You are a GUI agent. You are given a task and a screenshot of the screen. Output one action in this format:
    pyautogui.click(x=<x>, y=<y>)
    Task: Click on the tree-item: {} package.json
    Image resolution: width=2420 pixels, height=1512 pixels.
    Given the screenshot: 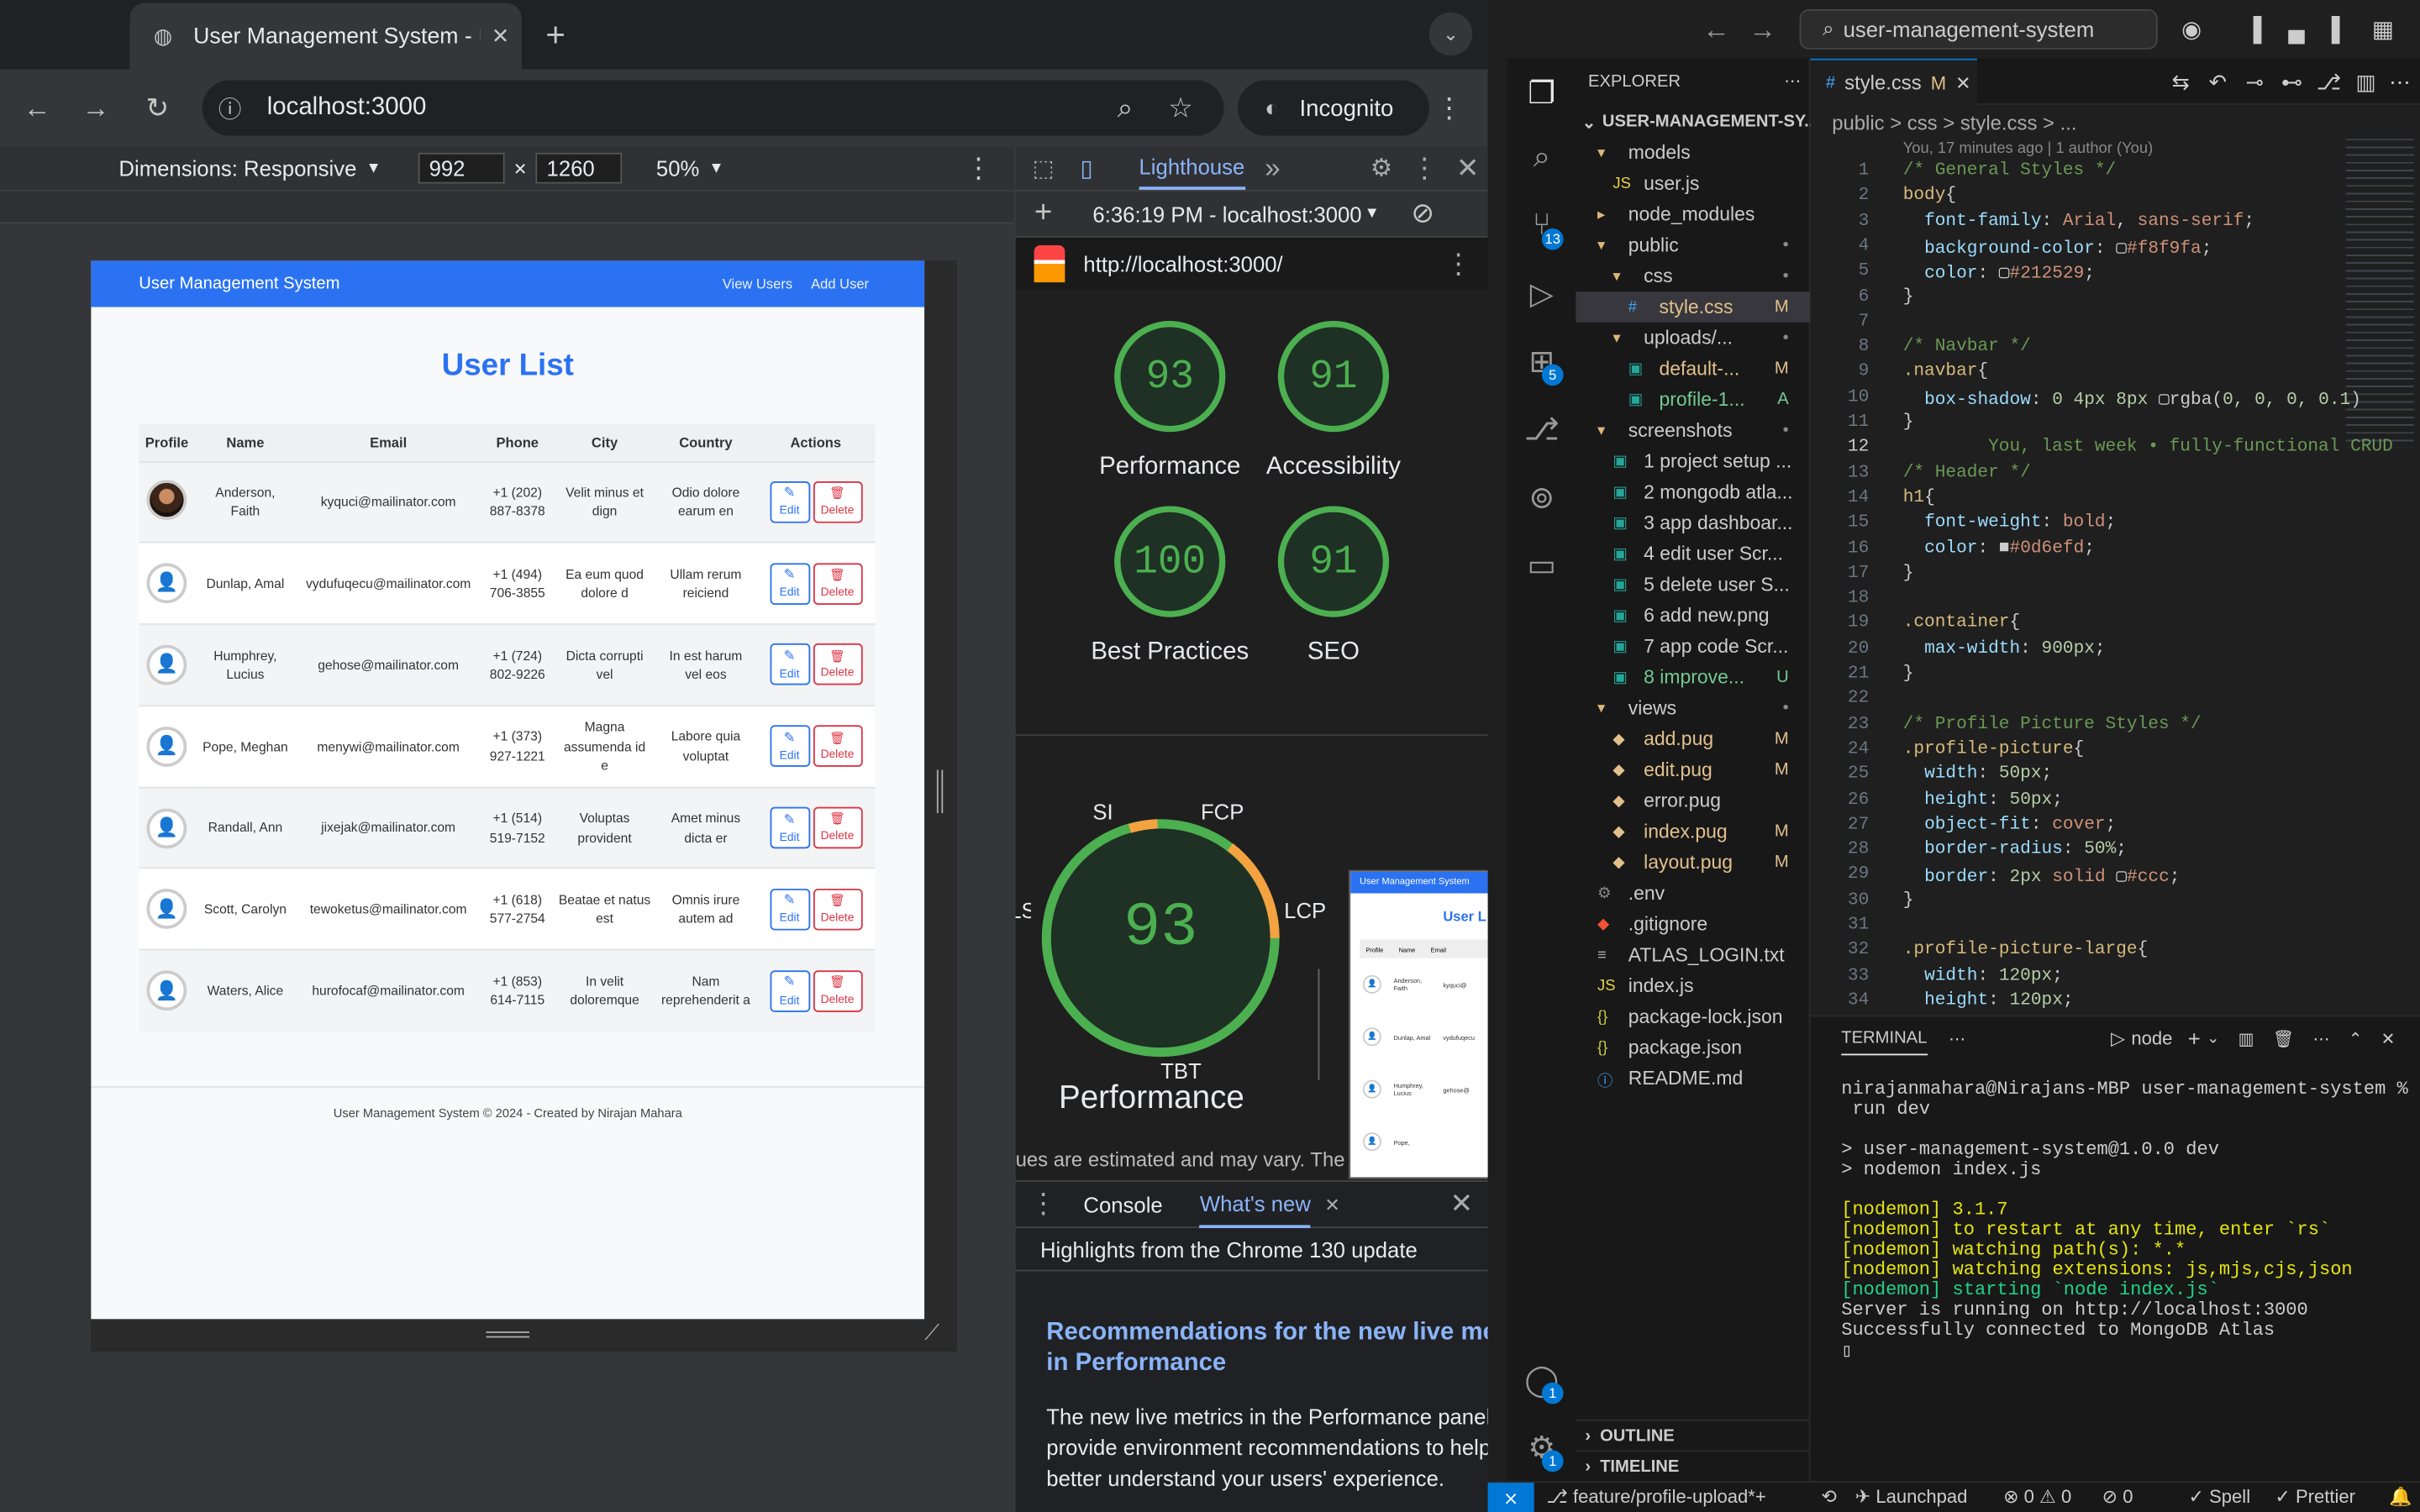 What is the action you would take?
    pyautogui.click(x=1693, y=1047)
    